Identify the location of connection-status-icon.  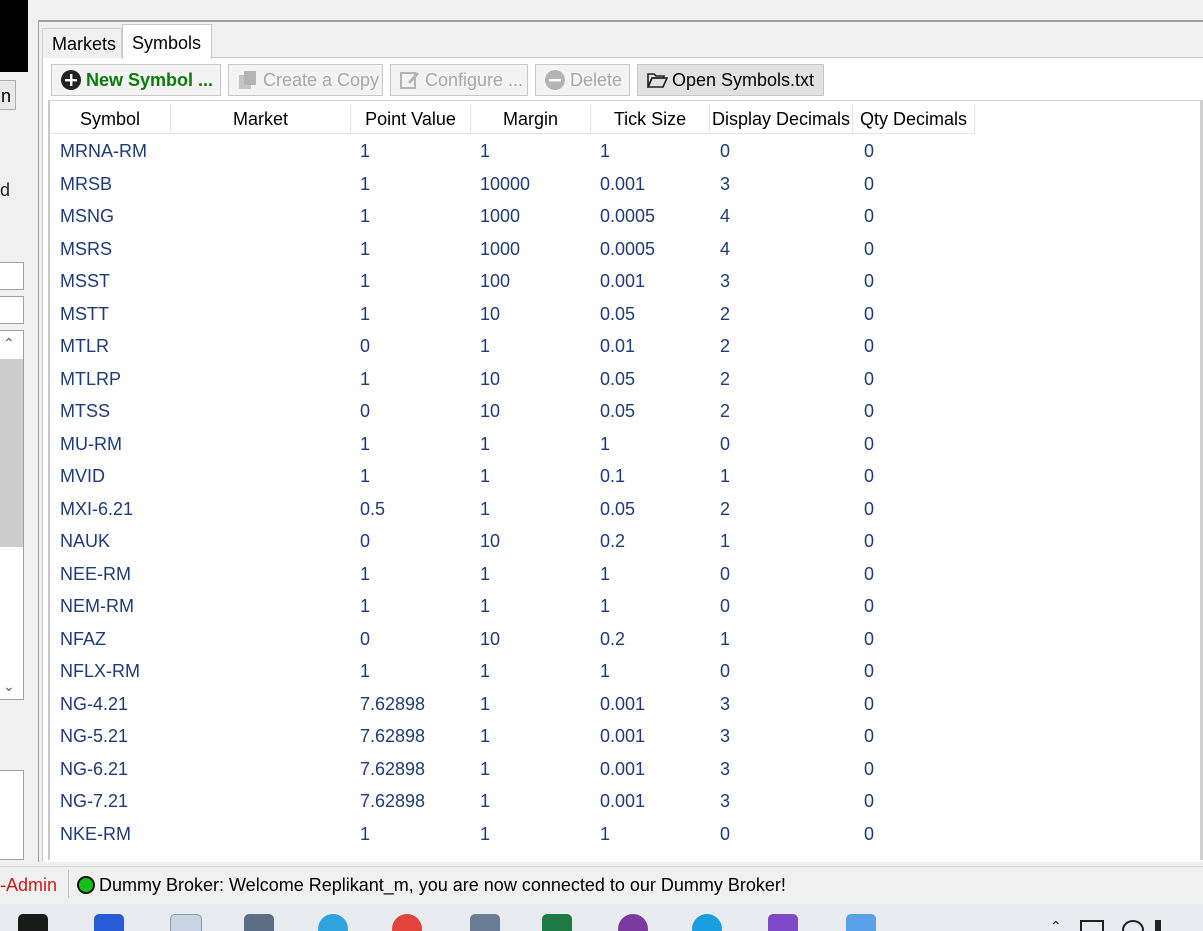
(86, 885).